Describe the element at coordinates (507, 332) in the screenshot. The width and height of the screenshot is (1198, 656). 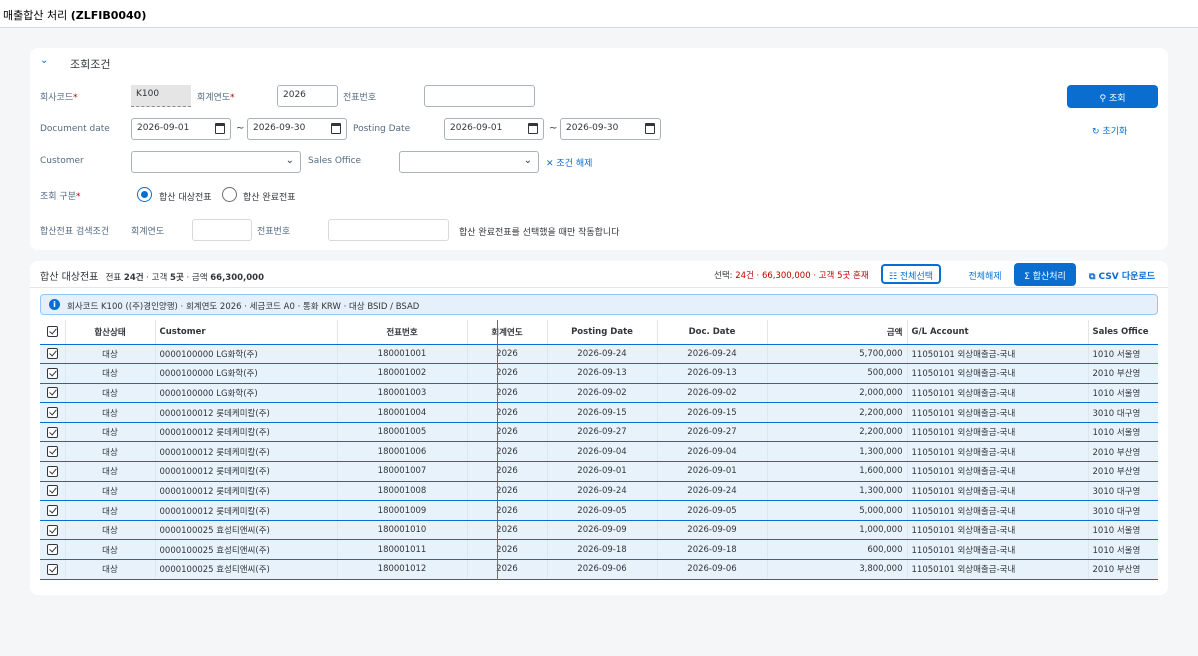
I see `col-fiscal-year: 회계연도` at that location.